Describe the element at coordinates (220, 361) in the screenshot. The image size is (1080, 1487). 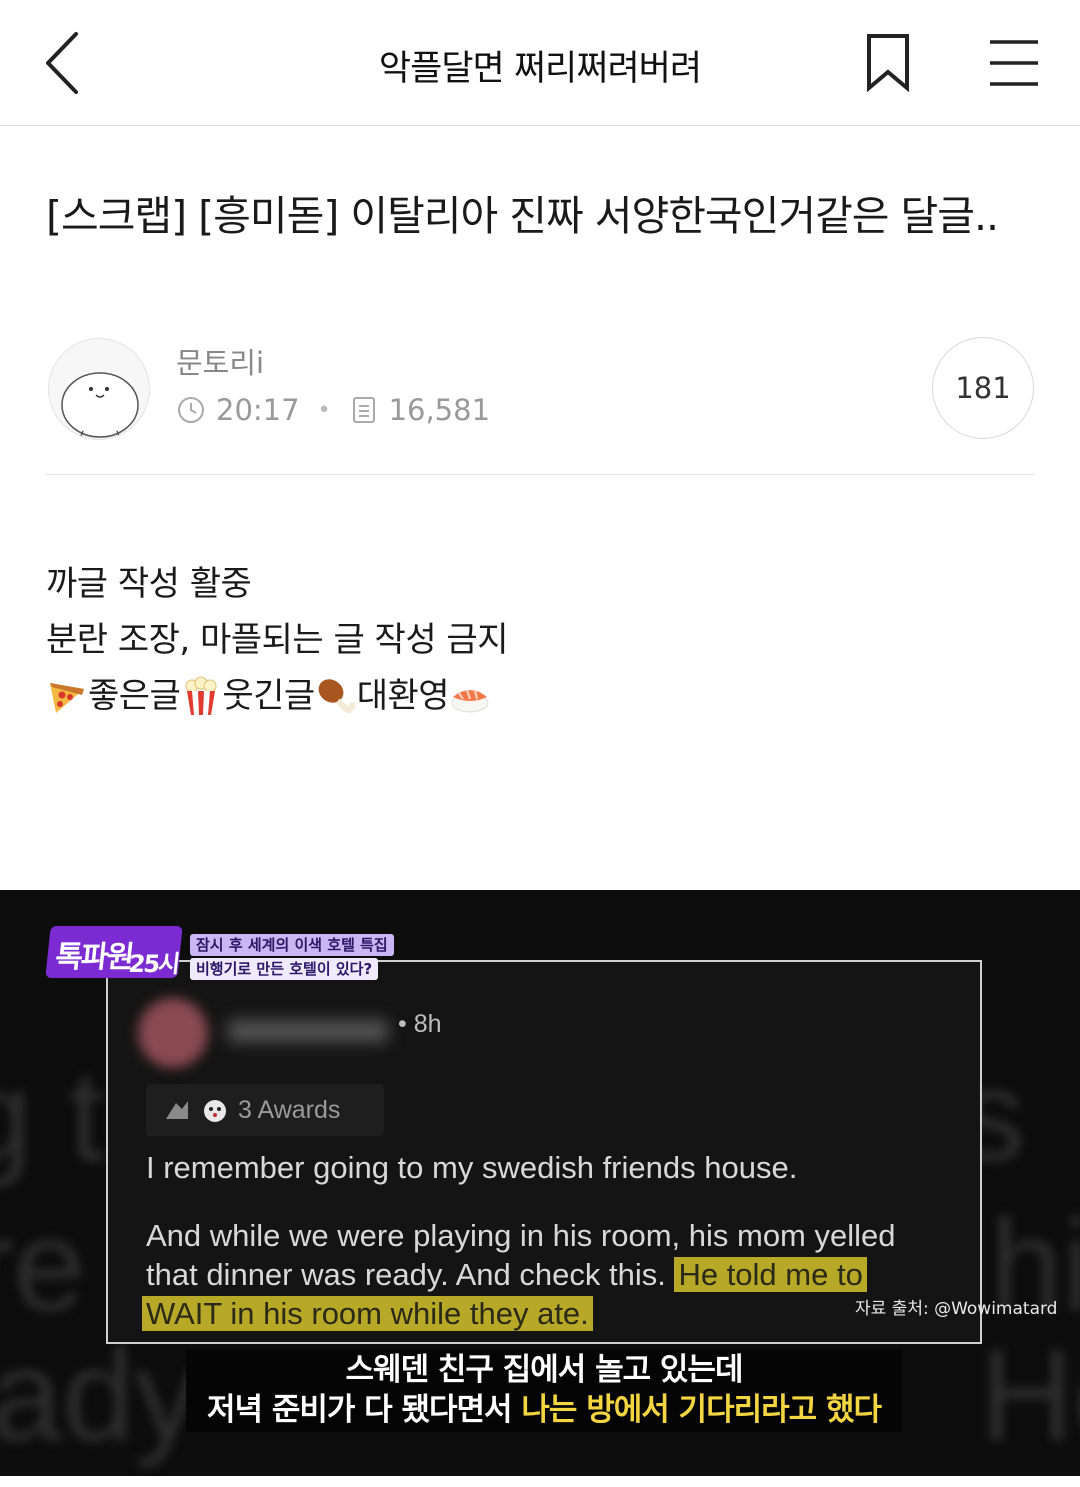
I see `author-name: 문토리i` at that location.